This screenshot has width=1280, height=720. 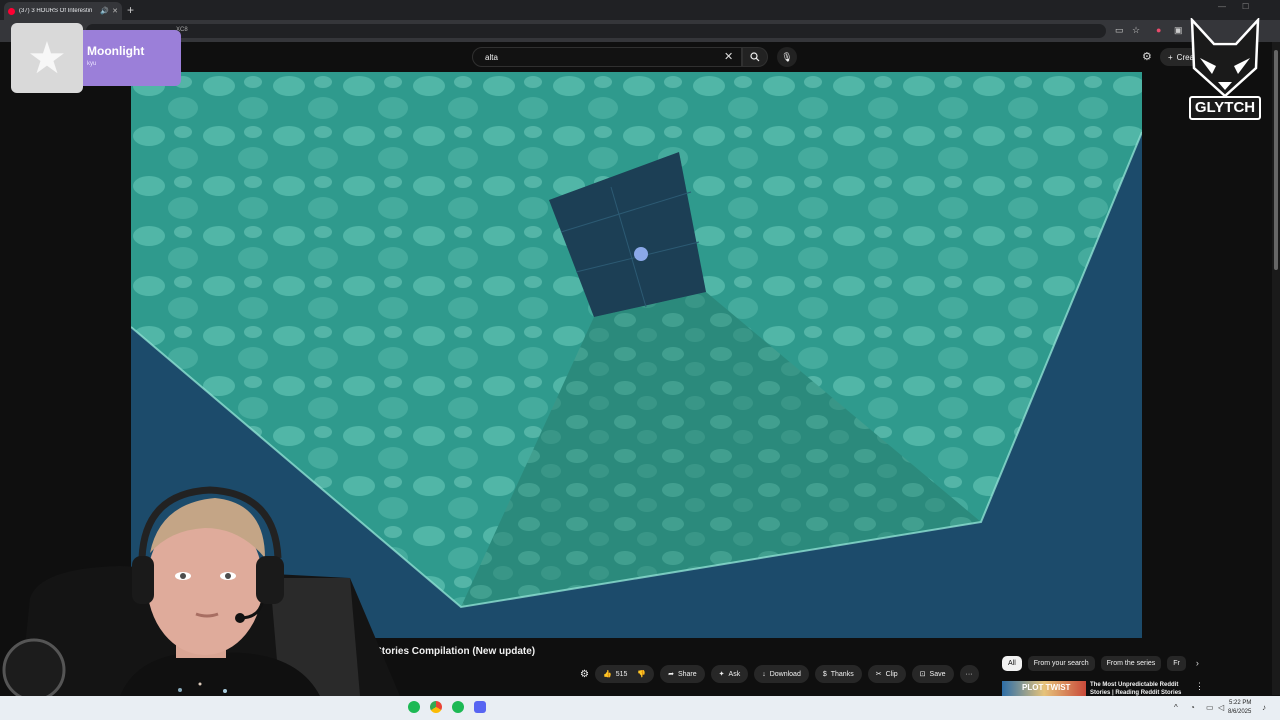 I want to click on thanks-label: Thanks, so click(x=842, y=674).